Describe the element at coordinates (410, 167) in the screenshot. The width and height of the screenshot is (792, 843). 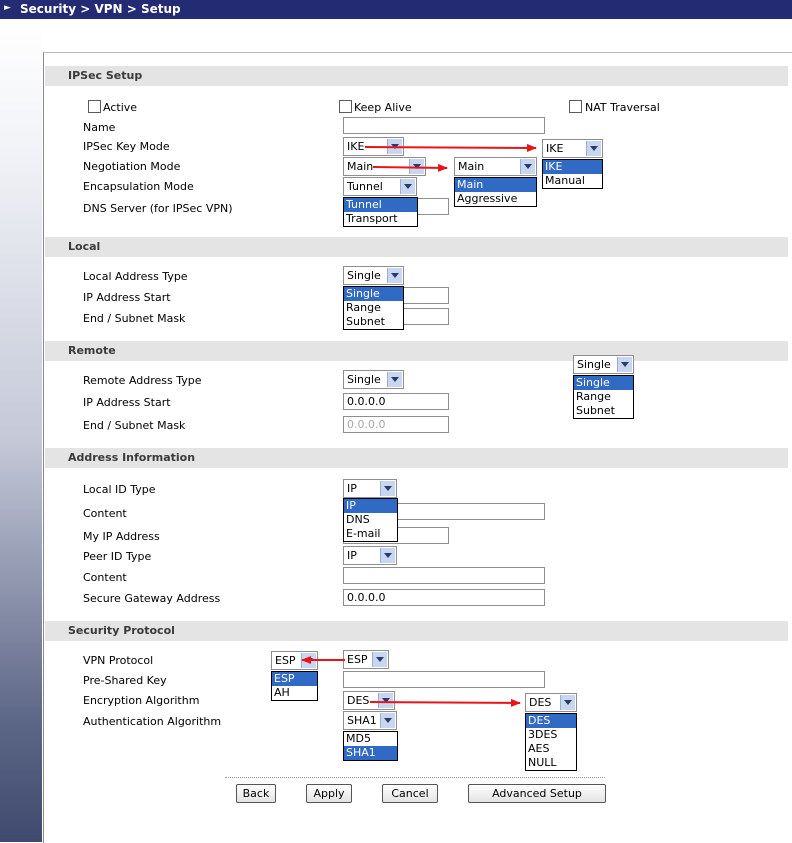
I see `arrow-negotiation` at that location.